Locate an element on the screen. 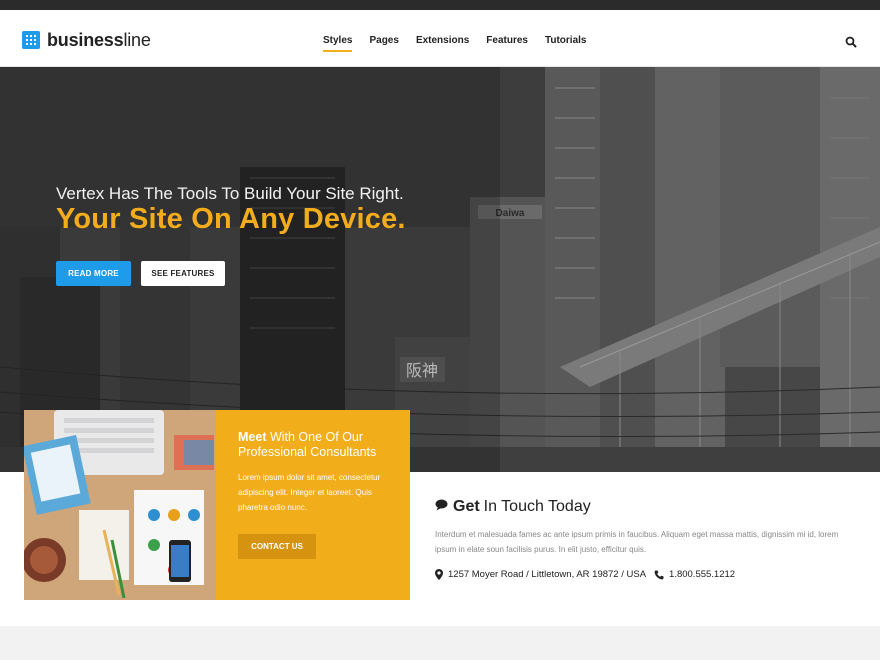 The height and width of the screenshot is (660, 880). nav-item-features: Features is located at coordinates (507, 41).